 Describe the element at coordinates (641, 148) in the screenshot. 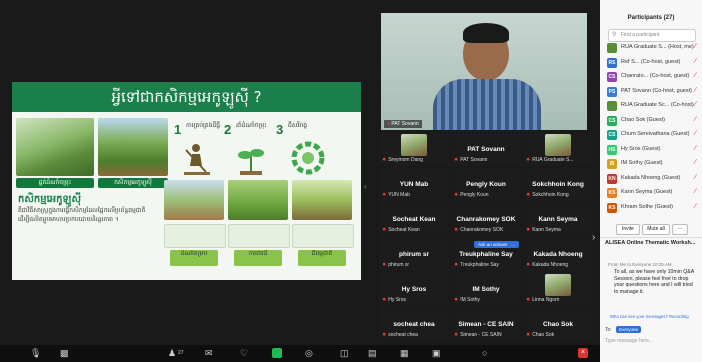

I see `participant-name: Hy Sros (Guest)` at that location.